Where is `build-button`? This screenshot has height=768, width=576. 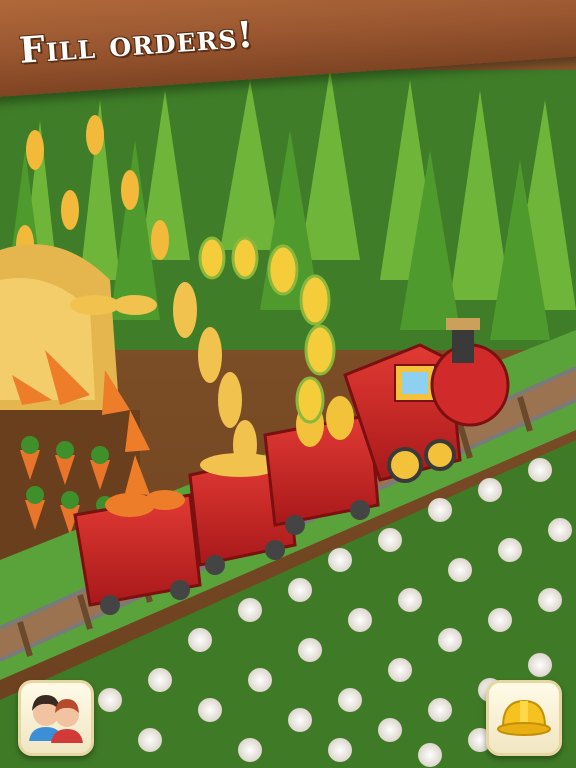
build-button is located at coordinates (524, 718).